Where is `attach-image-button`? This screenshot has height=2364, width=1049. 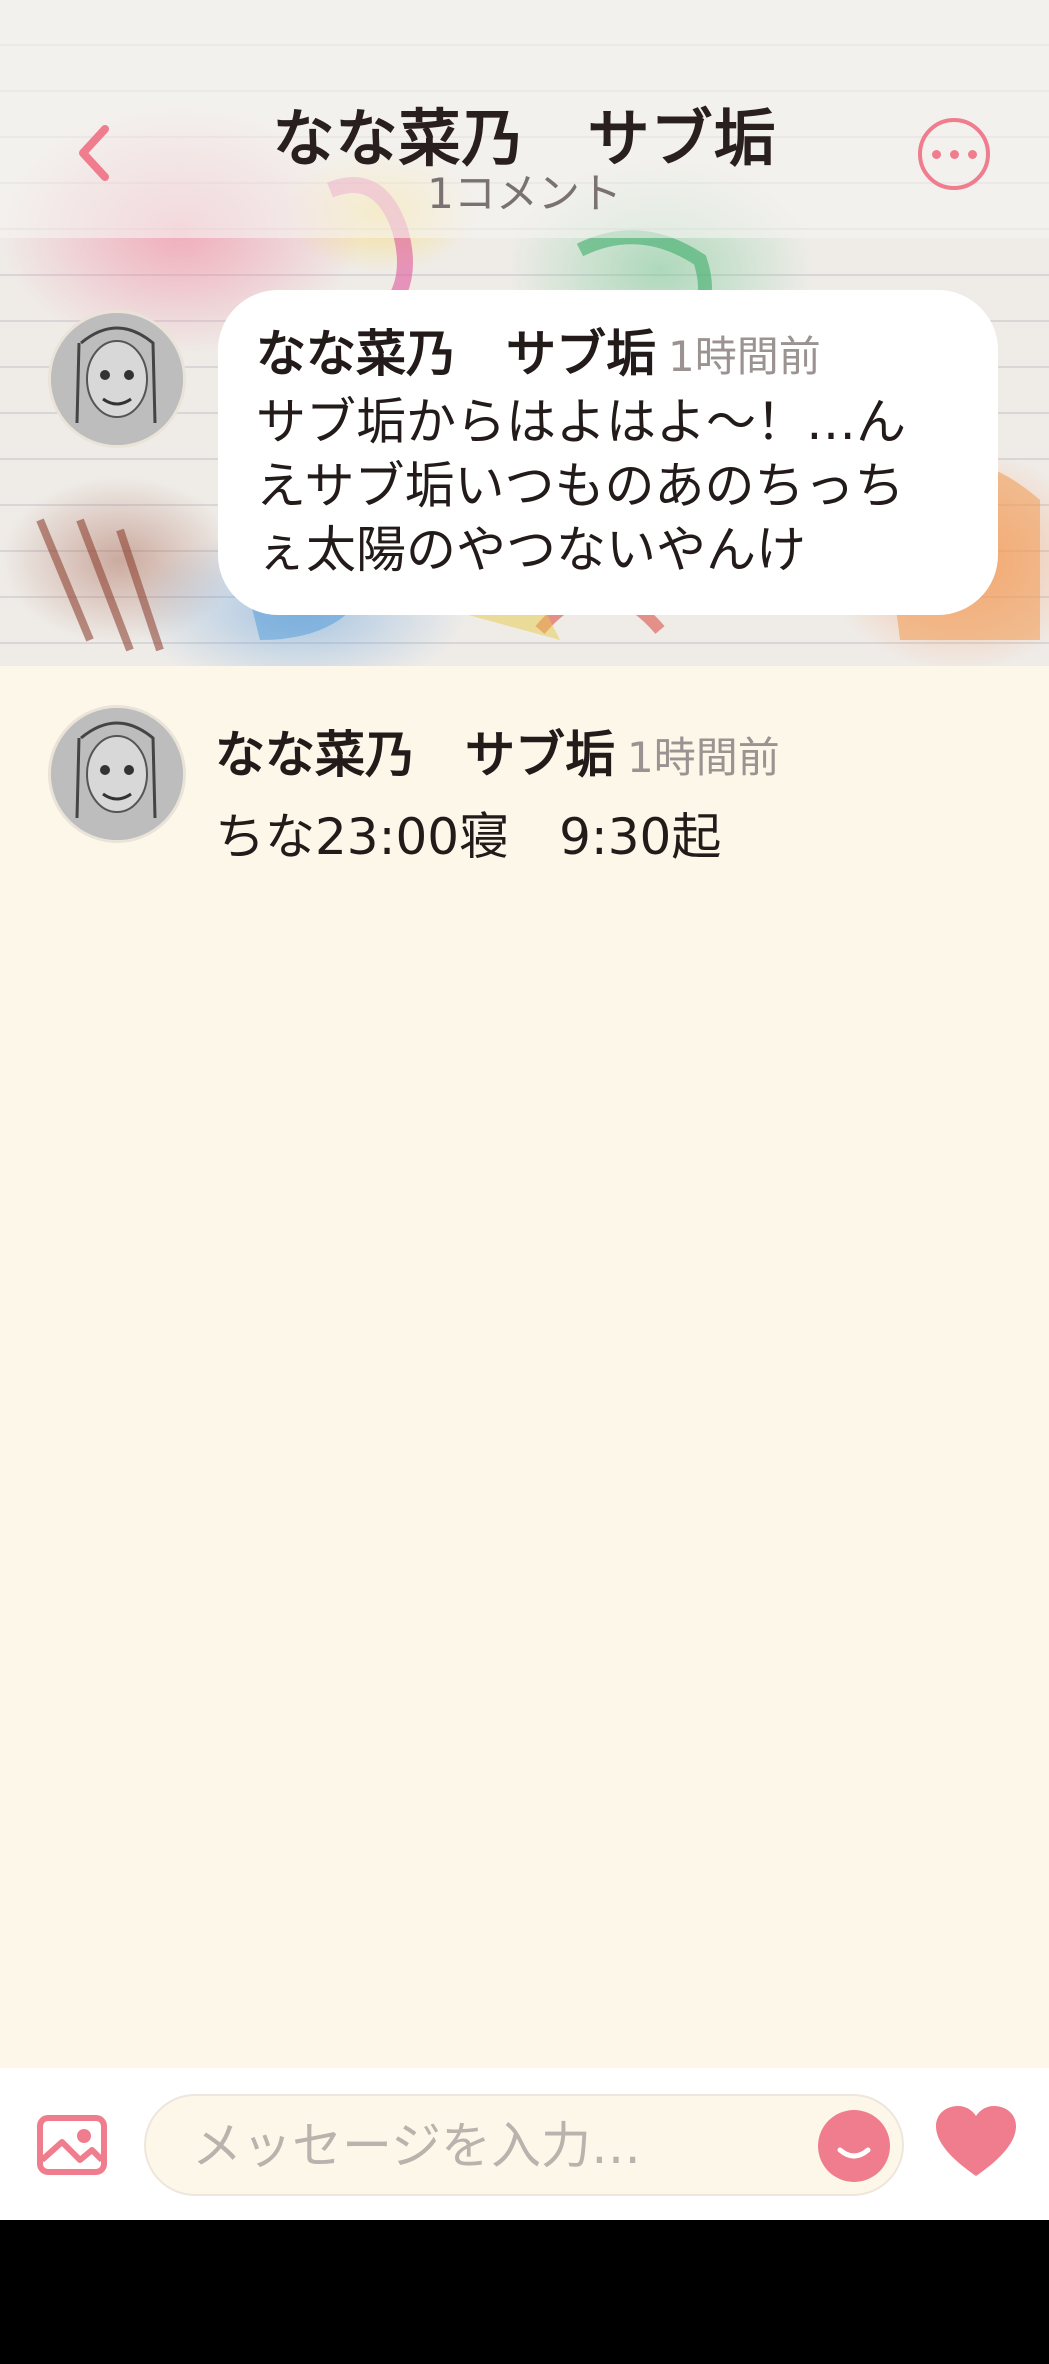
attach-image-button is located at coordinates (72, 2145).